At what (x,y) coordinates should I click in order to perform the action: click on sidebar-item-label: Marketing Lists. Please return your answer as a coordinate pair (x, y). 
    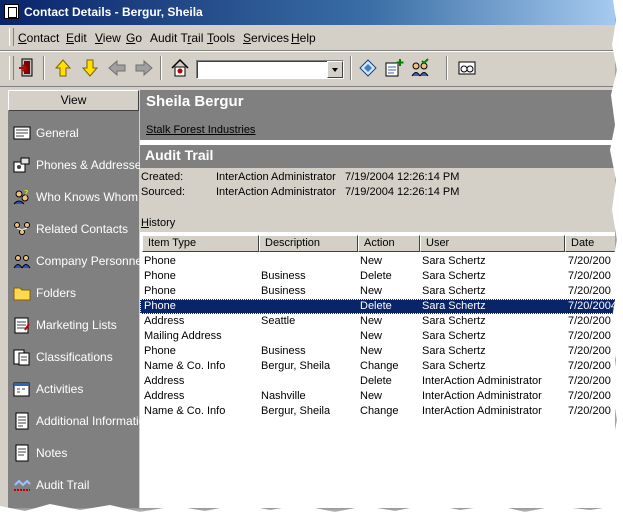
    Looking at the image, I should click on (76, 325).